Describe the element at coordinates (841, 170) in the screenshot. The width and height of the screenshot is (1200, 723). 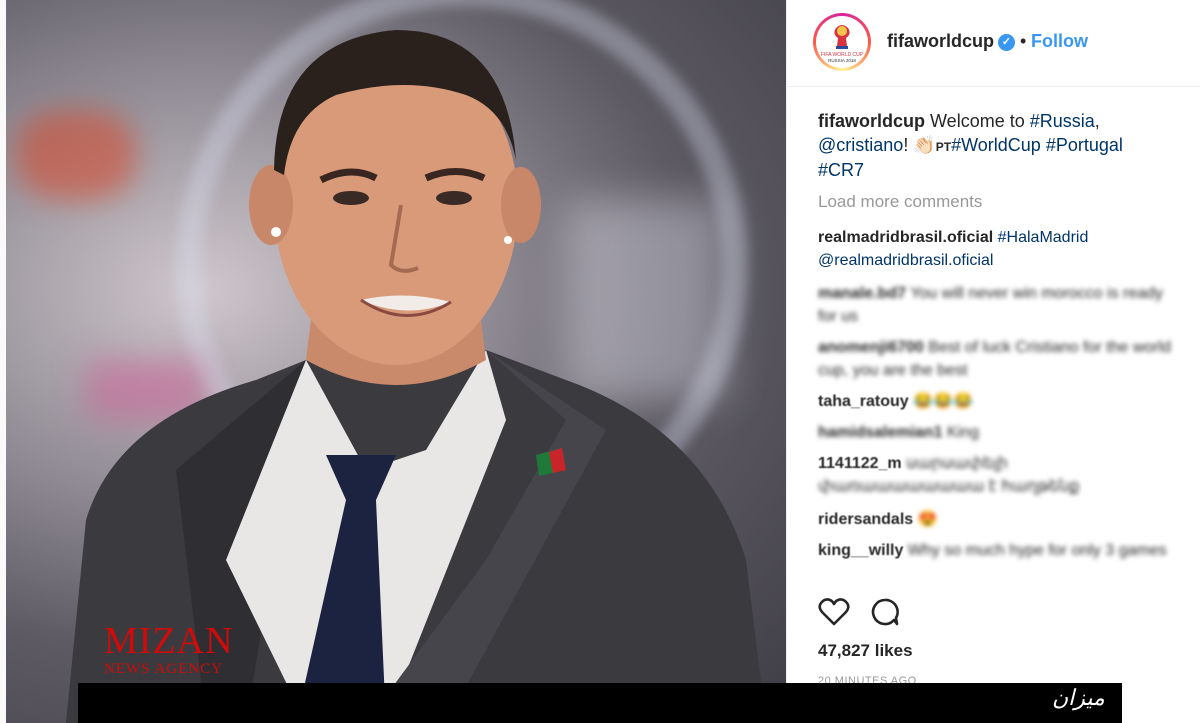
I see `hashtag-cr7: #CR7` at that location.